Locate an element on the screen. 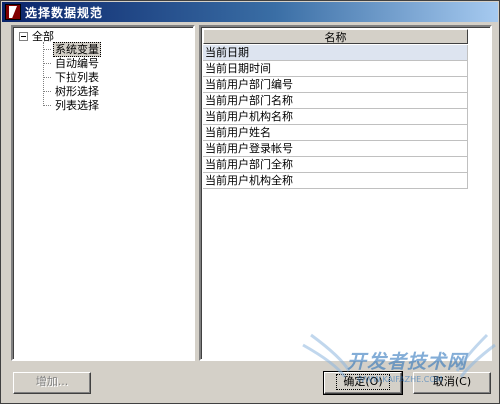  cancel-button: 取消(C) is located at coordinates (452, 383).